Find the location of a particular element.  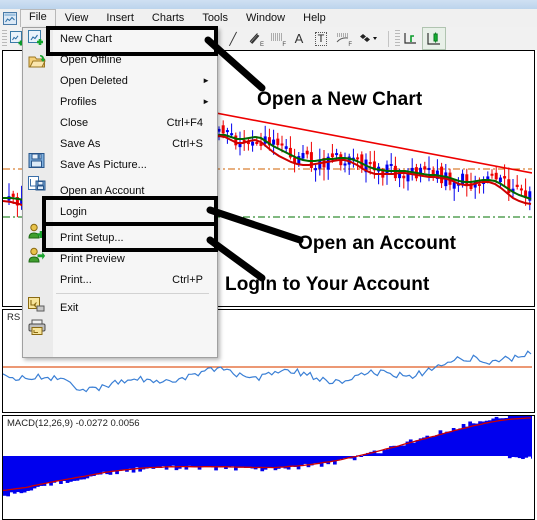

fibonacci-sub: F is located at coordinates (284, 45).